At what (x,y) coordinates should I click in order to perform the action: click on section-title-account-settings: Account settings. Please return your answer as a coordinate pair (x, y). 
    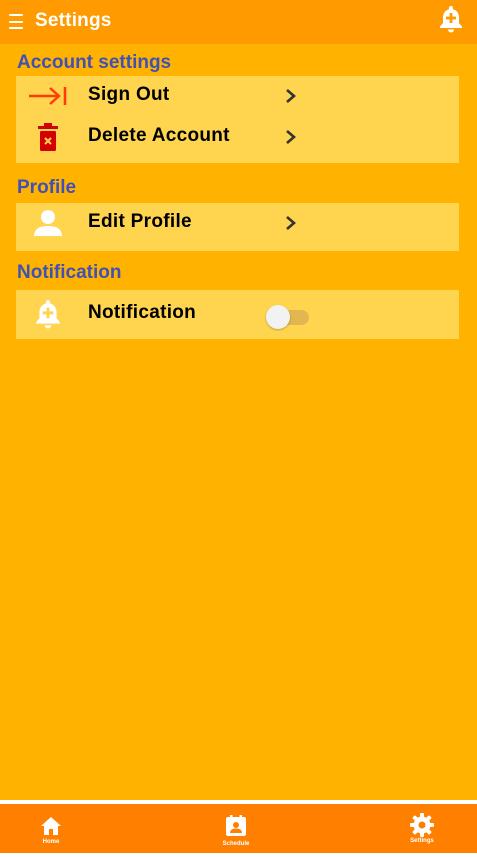
    Looking at the image, I should click on (94, 62).